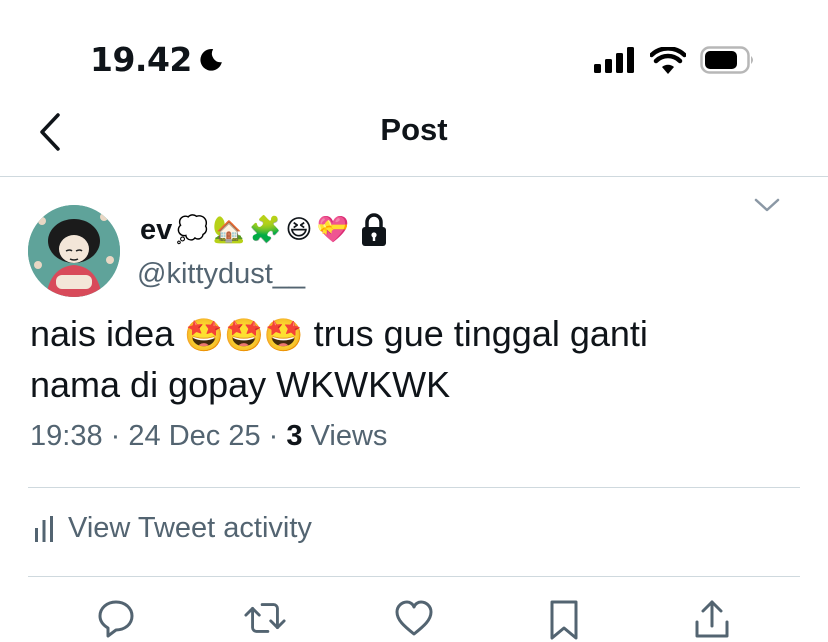  What do you see at coordinates (332, 230) in the screenshot?
I see `name-emoji-heart: 💝` at bounding box center [332, 230].